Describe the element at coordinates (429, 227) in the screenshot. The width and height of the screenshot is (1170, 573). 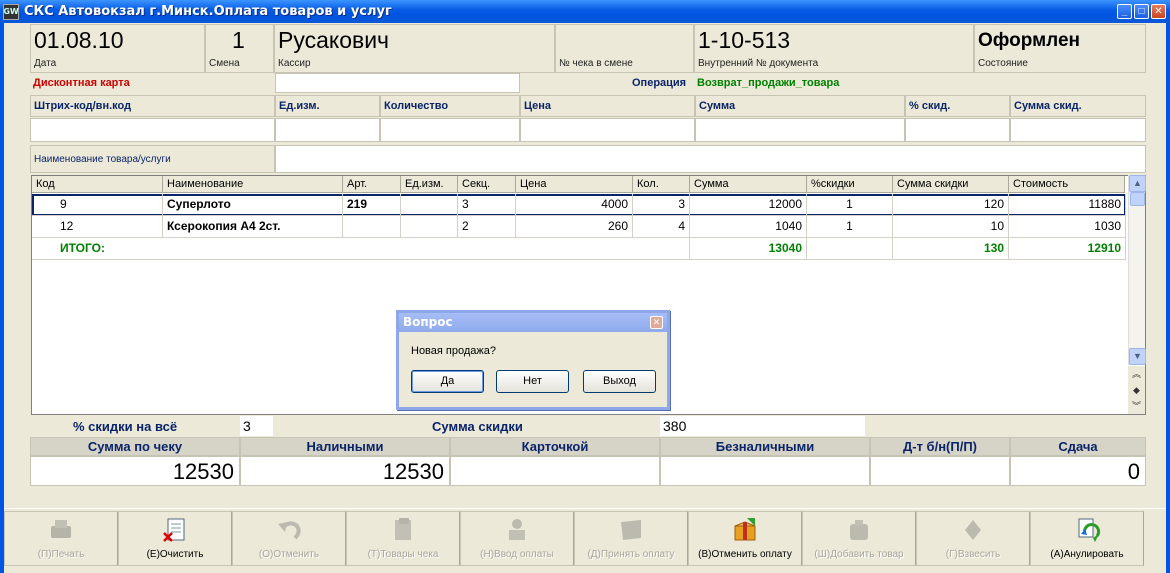
I see `row-unit` at that location.